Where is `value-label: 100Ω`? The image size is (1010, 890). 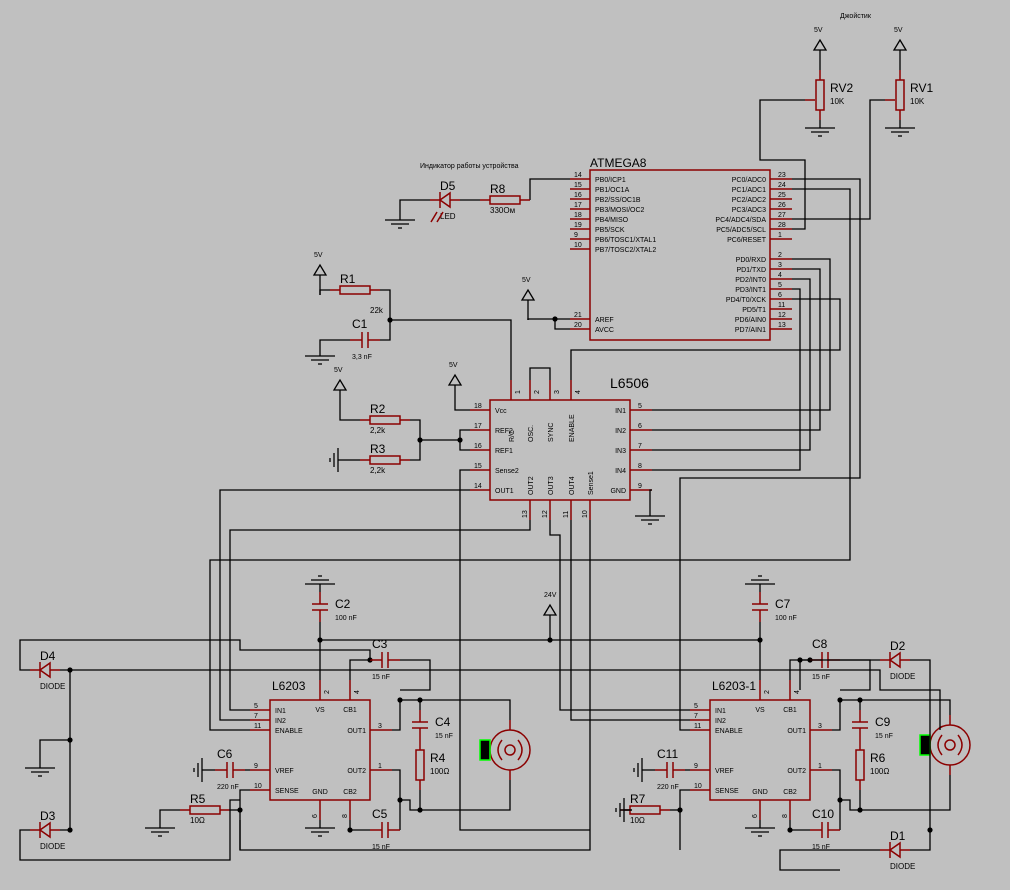 value-label: 100Ω is located at coordinates (879, 771).